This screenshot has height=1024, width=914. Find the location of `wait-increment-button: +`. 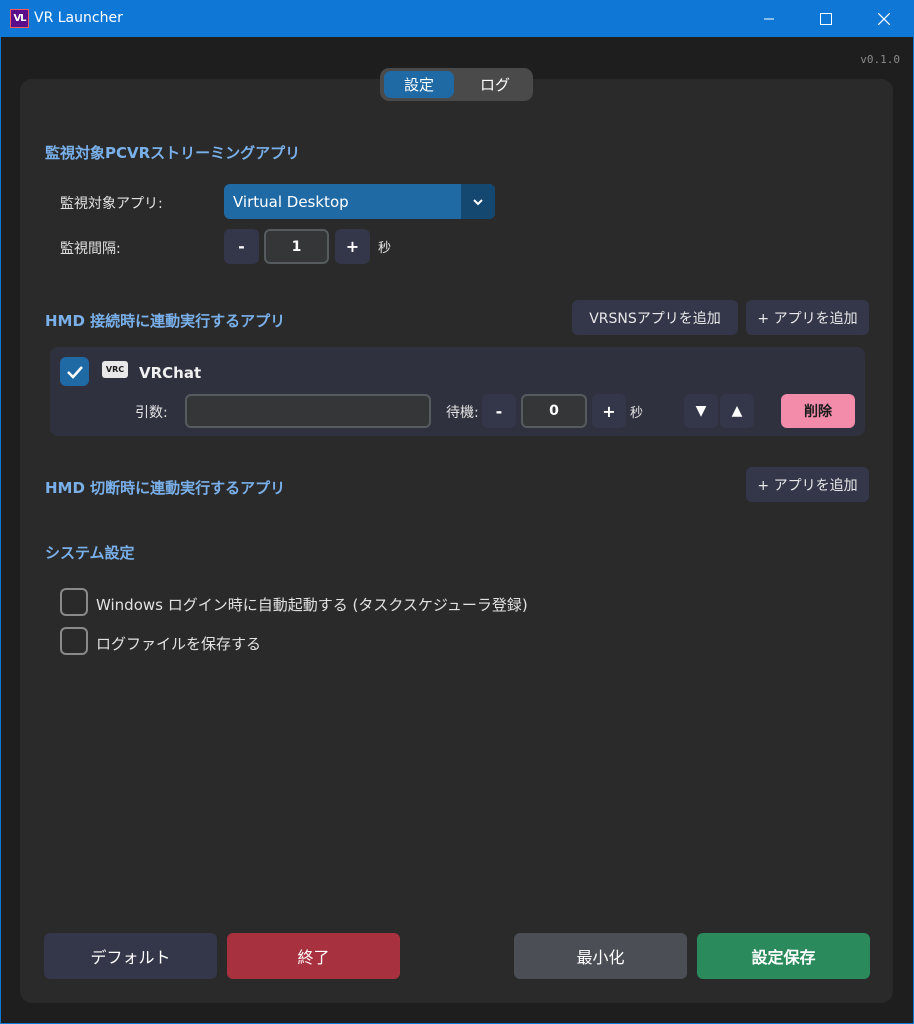

wait-increment-button: + is located at coordinates (609, 411).